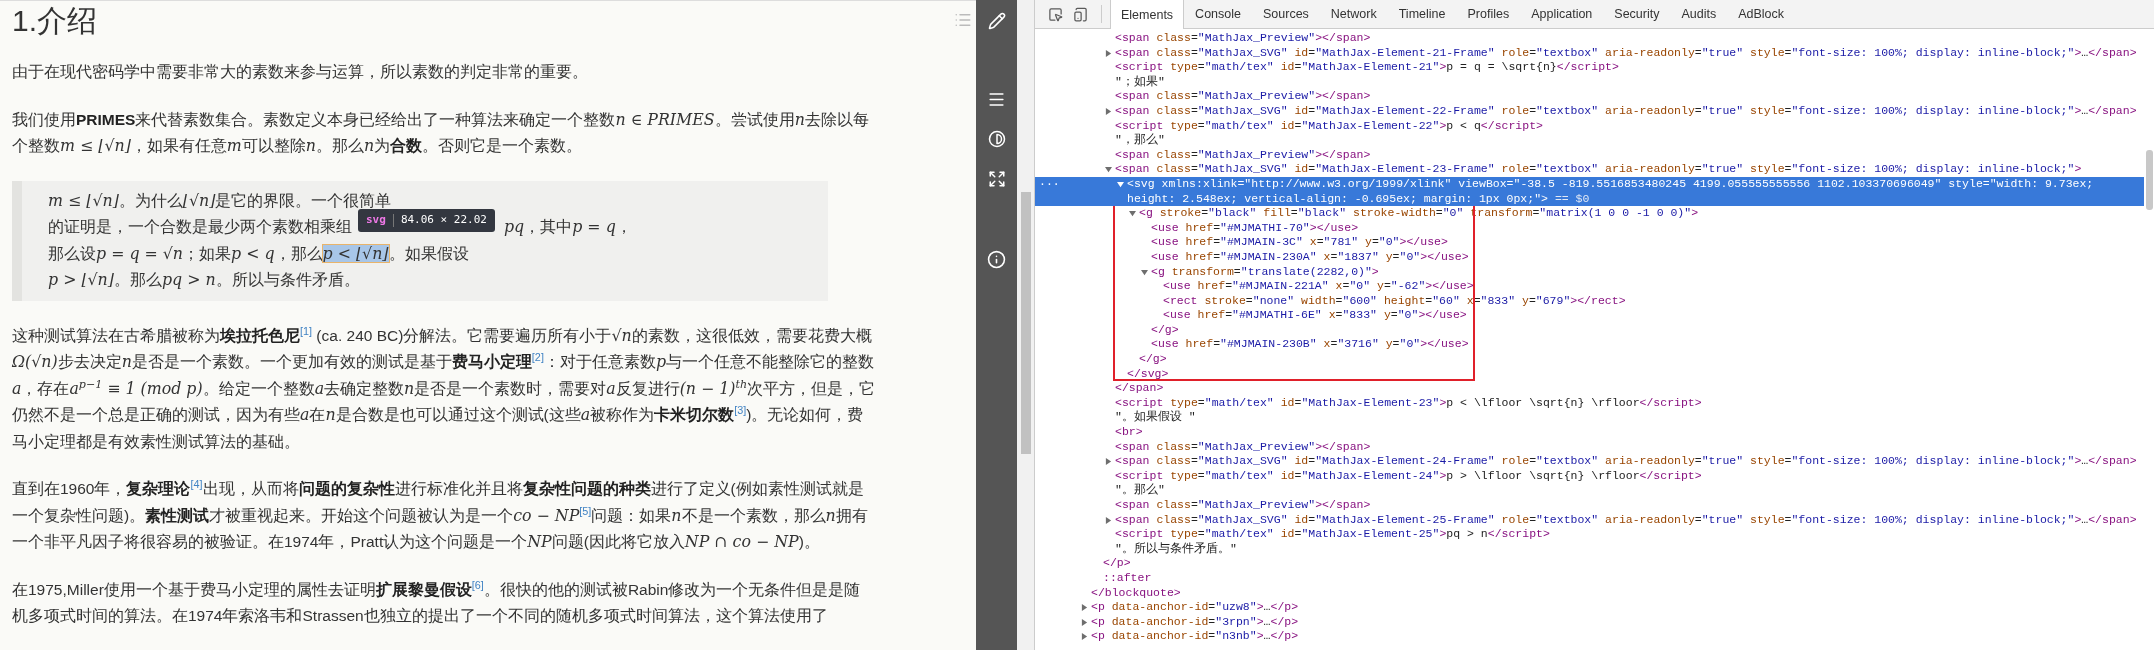  I want to click on footnote-link: [2], so click(537, 356).